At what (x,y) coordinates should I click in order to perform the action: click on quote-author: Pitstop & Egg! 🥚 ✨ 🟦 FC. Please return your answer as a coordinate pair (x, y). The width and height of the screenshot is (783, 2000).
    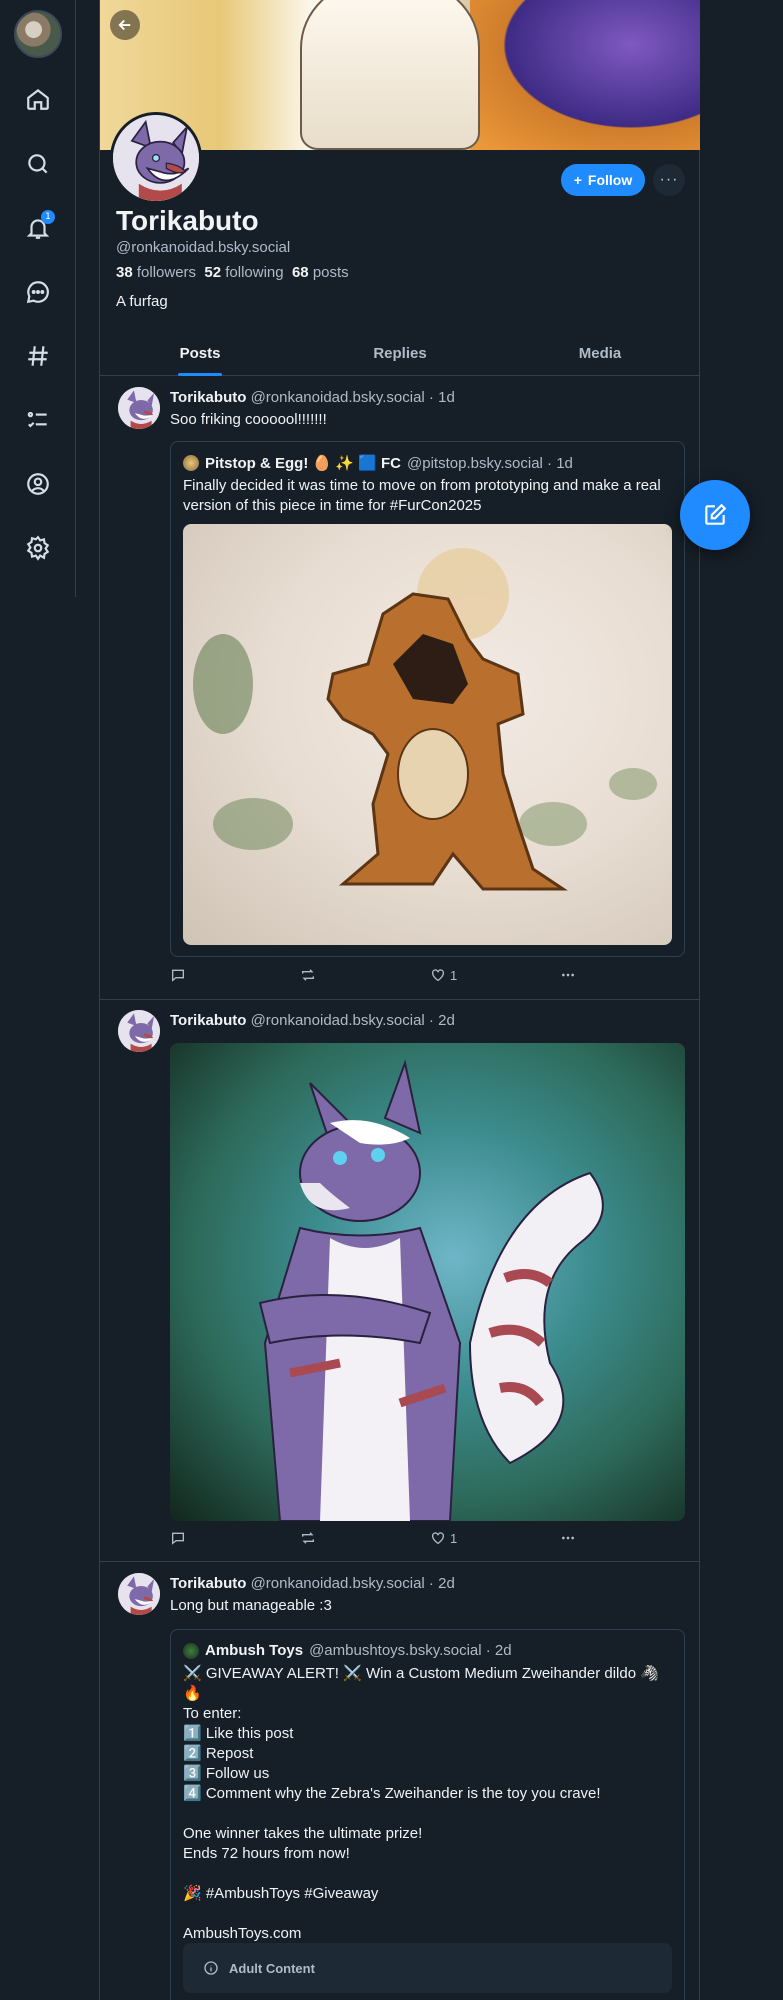
    Looking at the image, I should click on (303, 463).